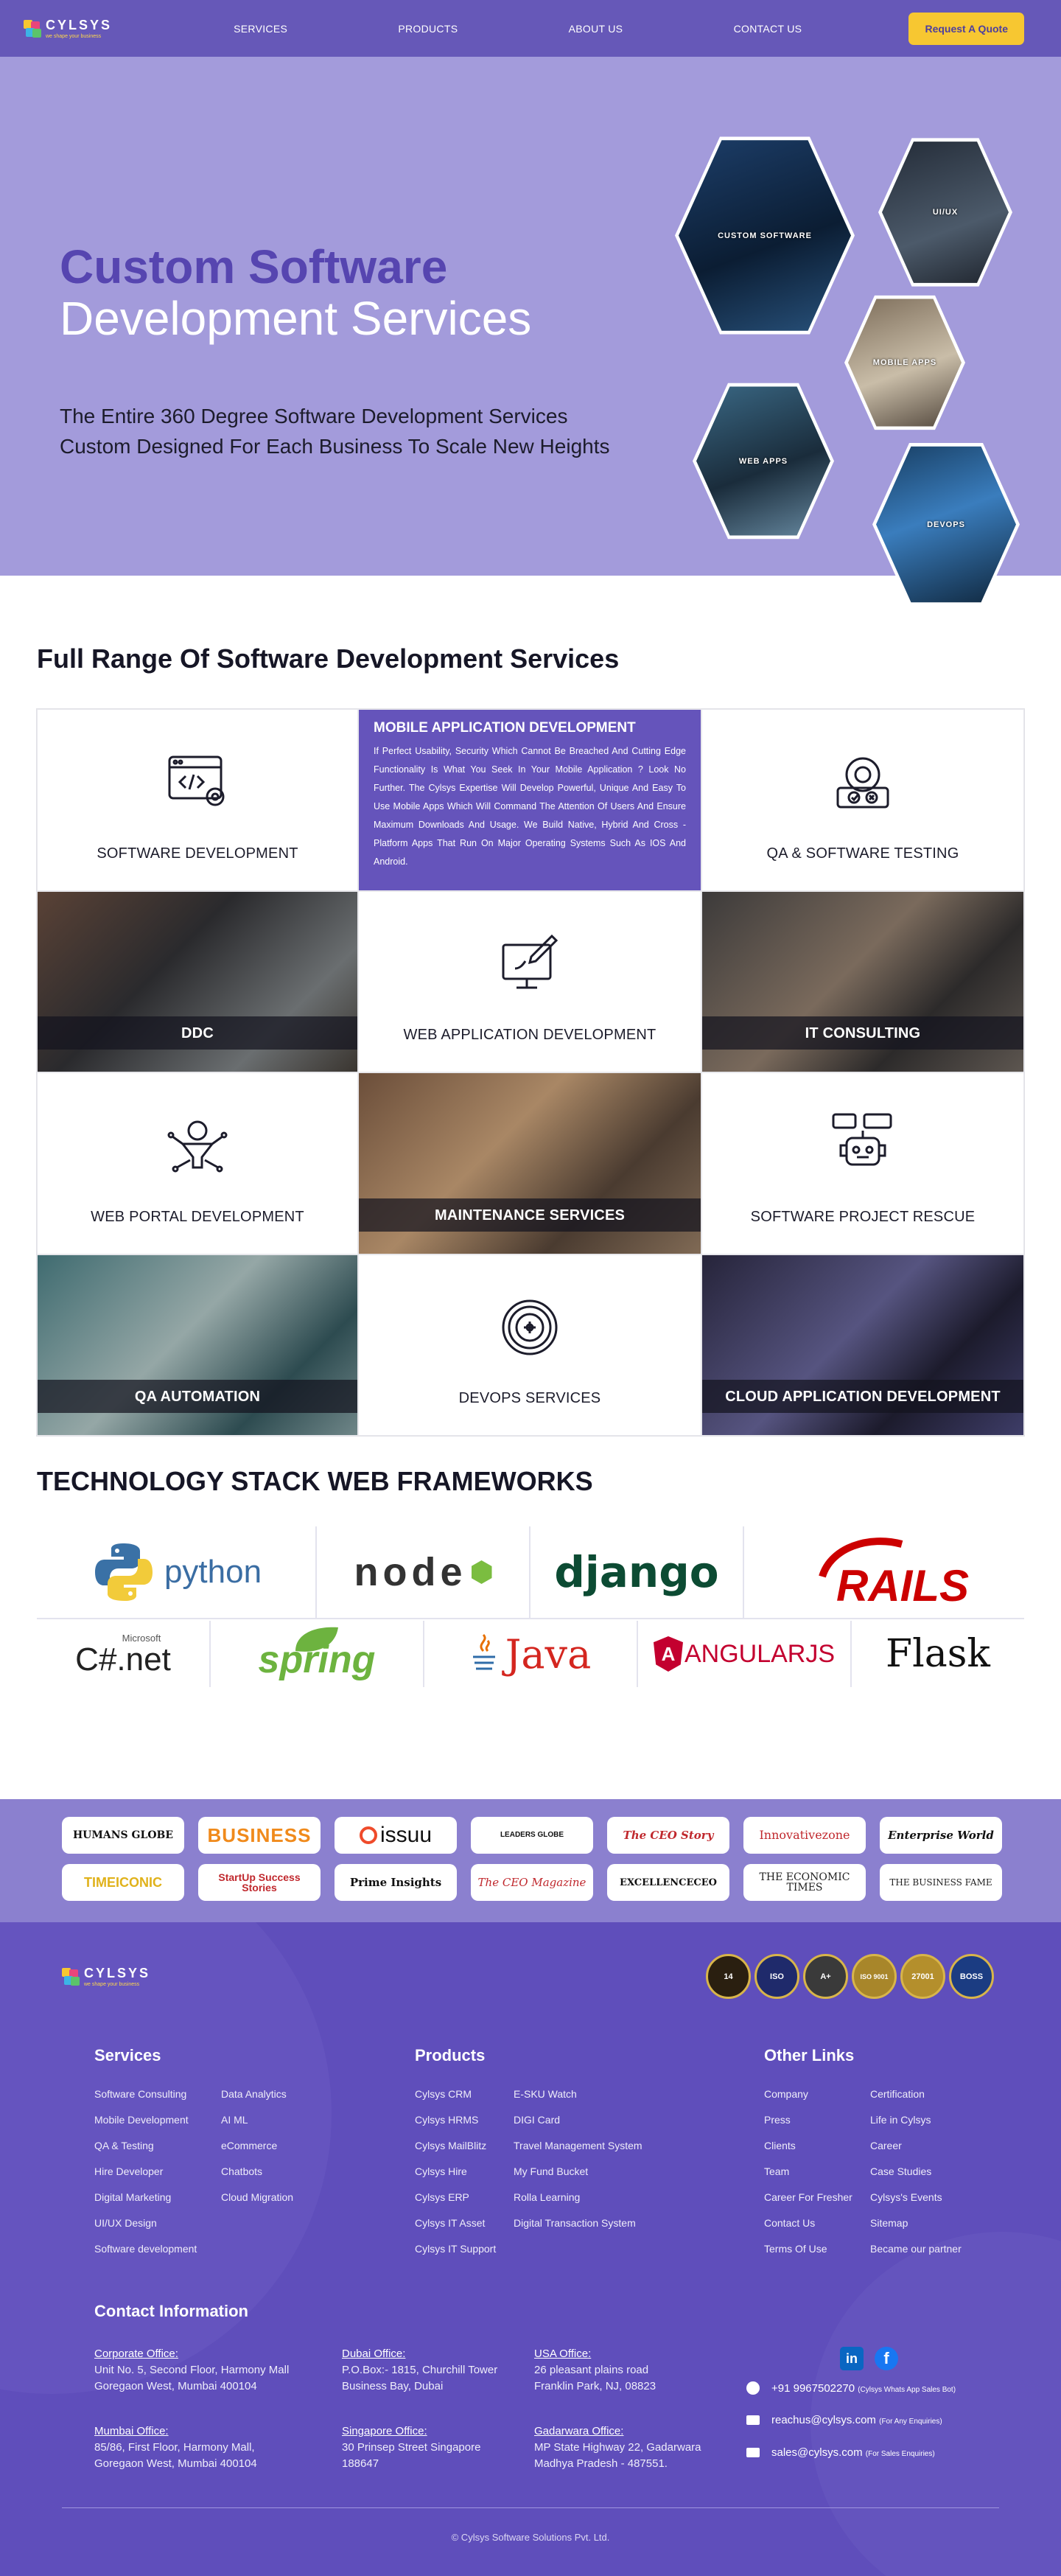 The image size is (1061, 2576). Describe the element at coordinates (257, 2172) in the screenshot. I see `footer-link: Chatbots` at that location.